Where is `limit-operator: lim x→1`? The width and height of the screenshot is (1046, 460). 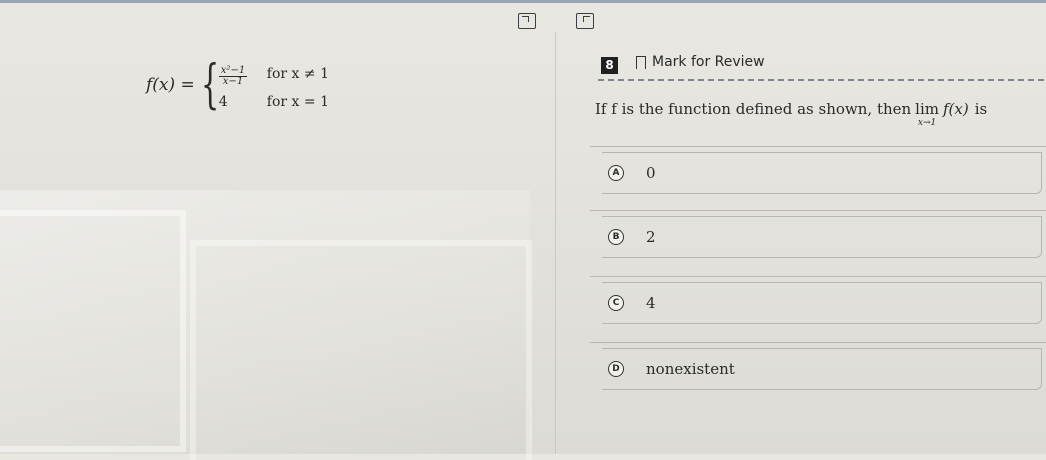
limit-operator: lim x→1 is located at coordinates (927, 114).